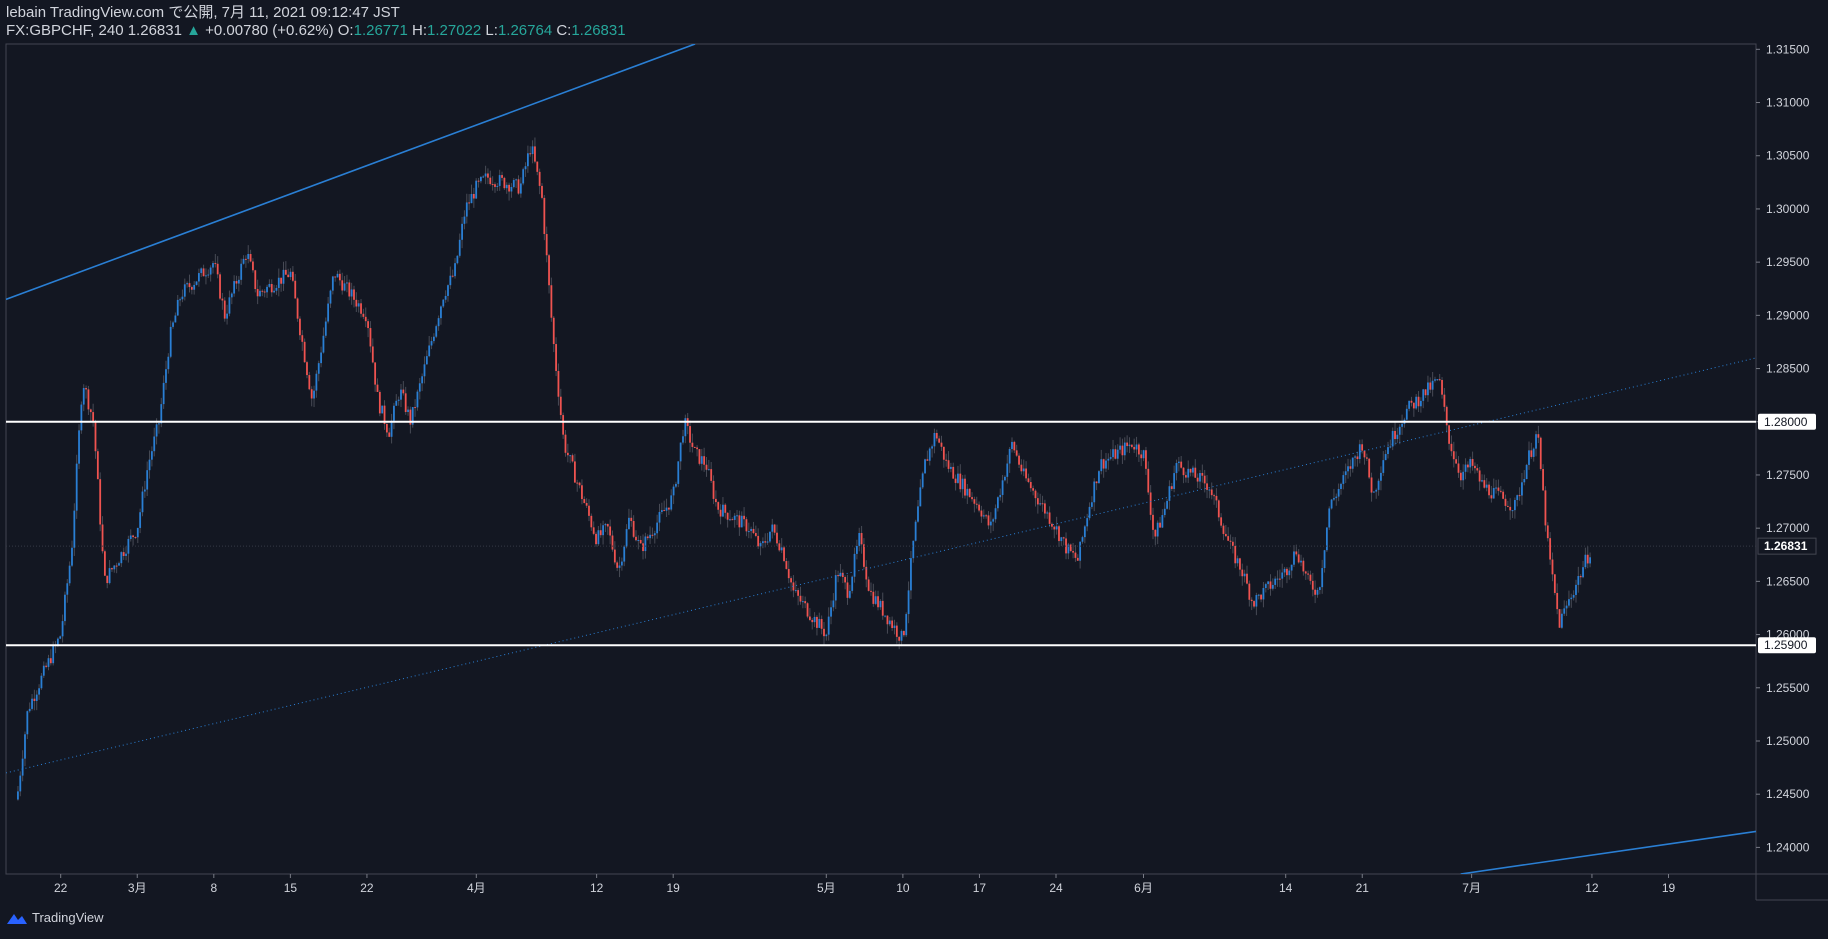 Image resolution: width=1828 pixels, height=939 pixels. I want to click on time-axis: 22 3月 8 15 22 4月 12 19 5月 10 17 24 6月 14 21 7月 12 19, so click(864, 884).